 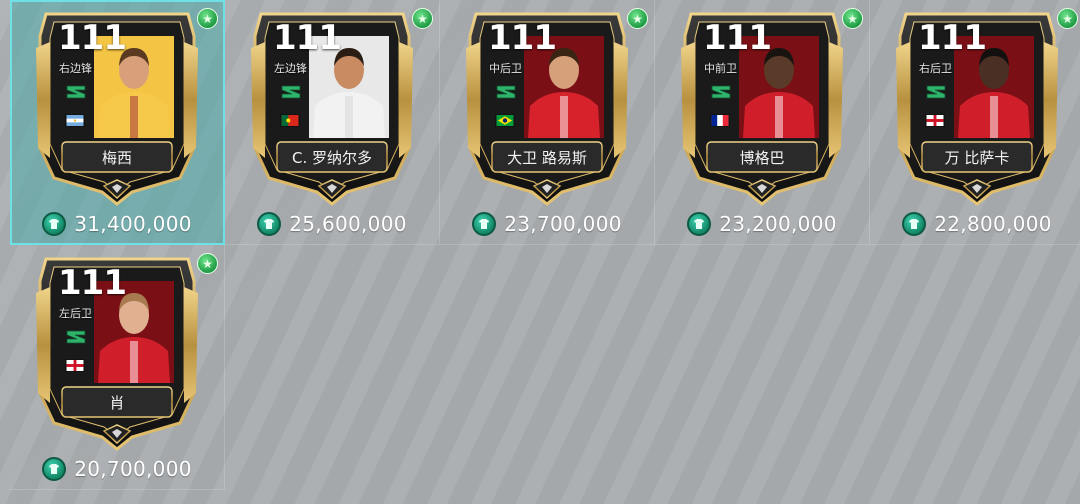 I want to click on player-cell-3: 111 中前卫 博格巴 ★ 23,200,000, so click(x=762, y=122).